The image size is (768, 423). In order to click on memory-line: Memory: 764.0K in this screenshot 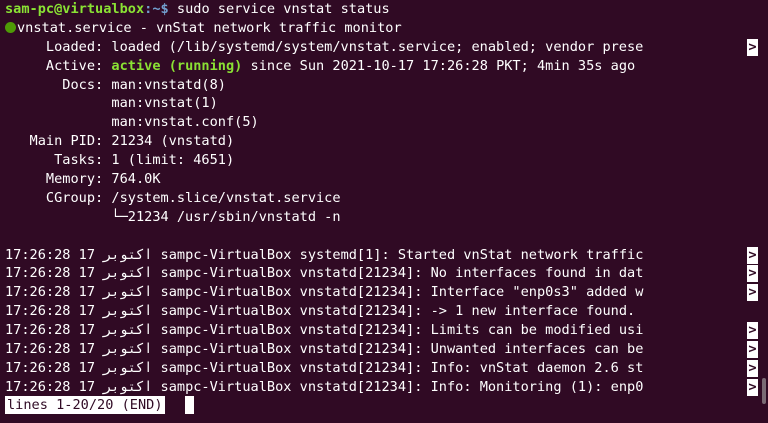, I will do `click(384, 179)`.